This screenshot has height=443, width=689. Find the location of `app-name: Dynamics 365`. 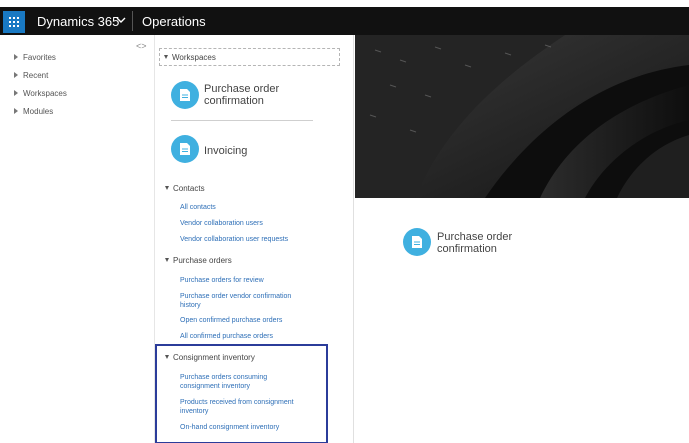

app-name: Dynamics 365 is located at coordinates (78, 21).